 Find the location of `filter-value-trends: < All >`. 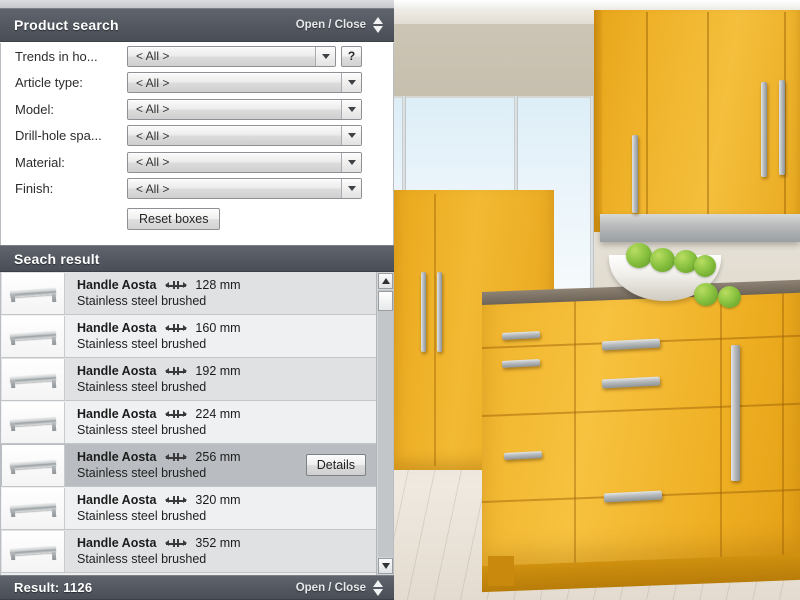

filter-value-trends: < All > is located at coordinates (153, 56).